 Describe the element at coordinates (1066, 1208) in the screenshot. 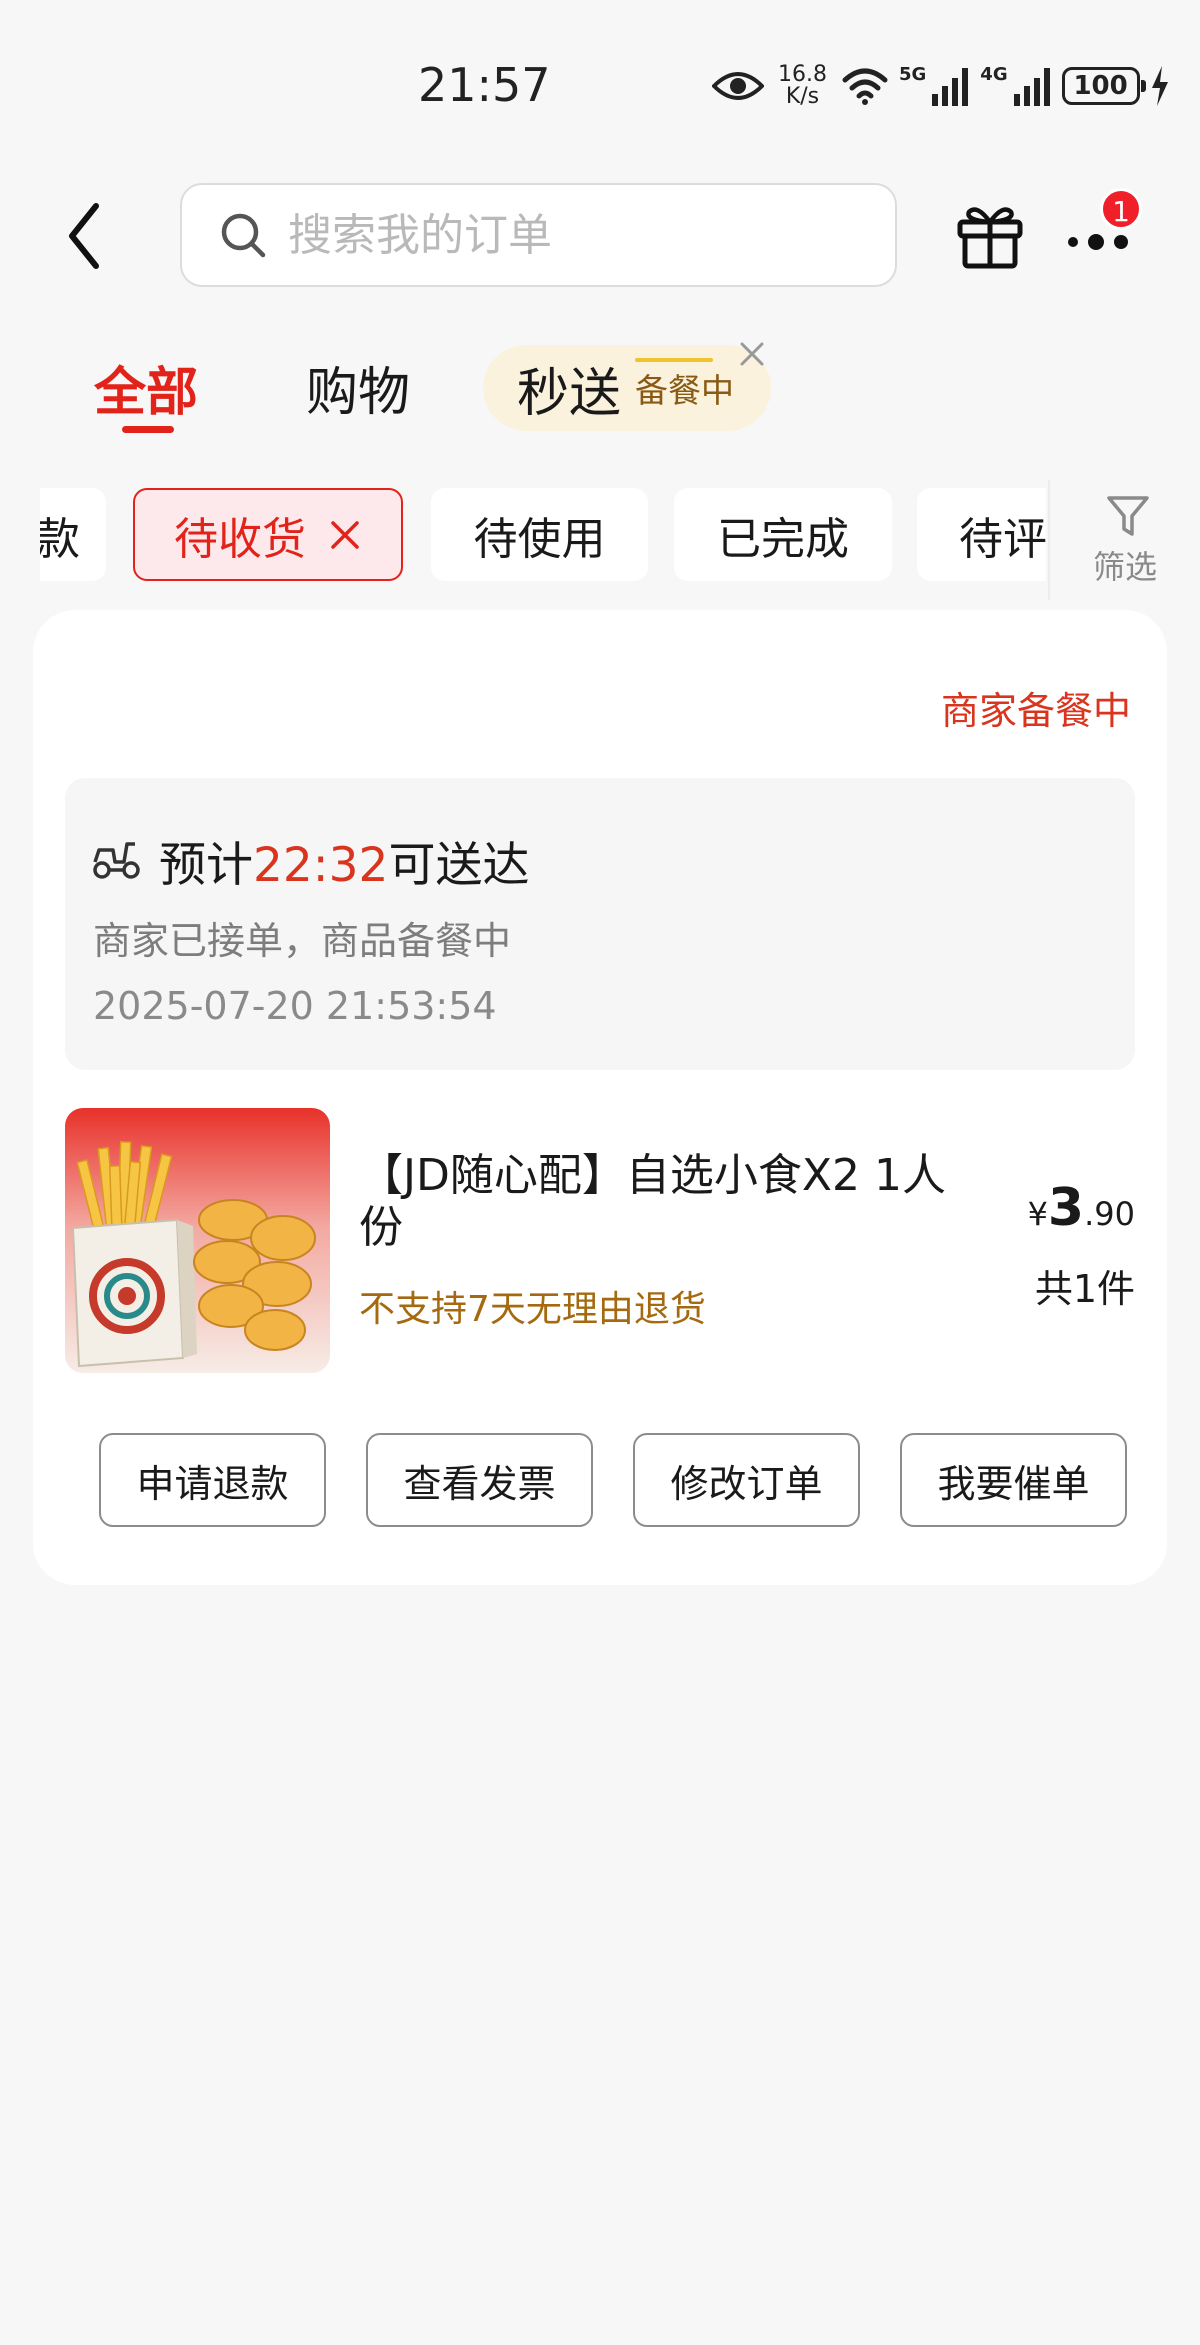

I see `price-integer: 3` at that location.